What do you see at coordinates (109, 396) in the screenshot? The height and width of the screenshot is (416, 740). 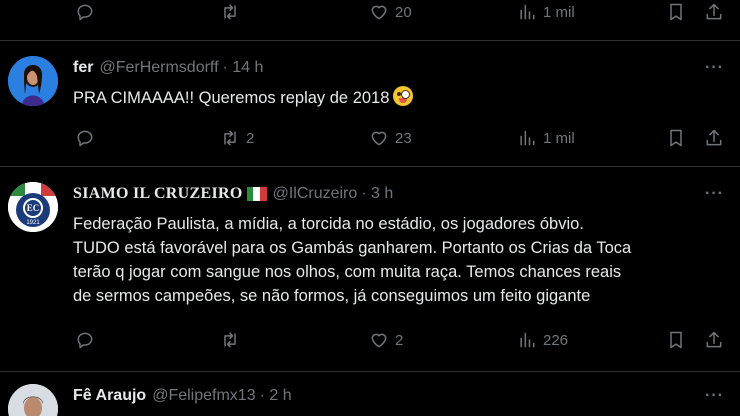 I see `display-name: Fê Araujo` at bounding box center [109, 396].